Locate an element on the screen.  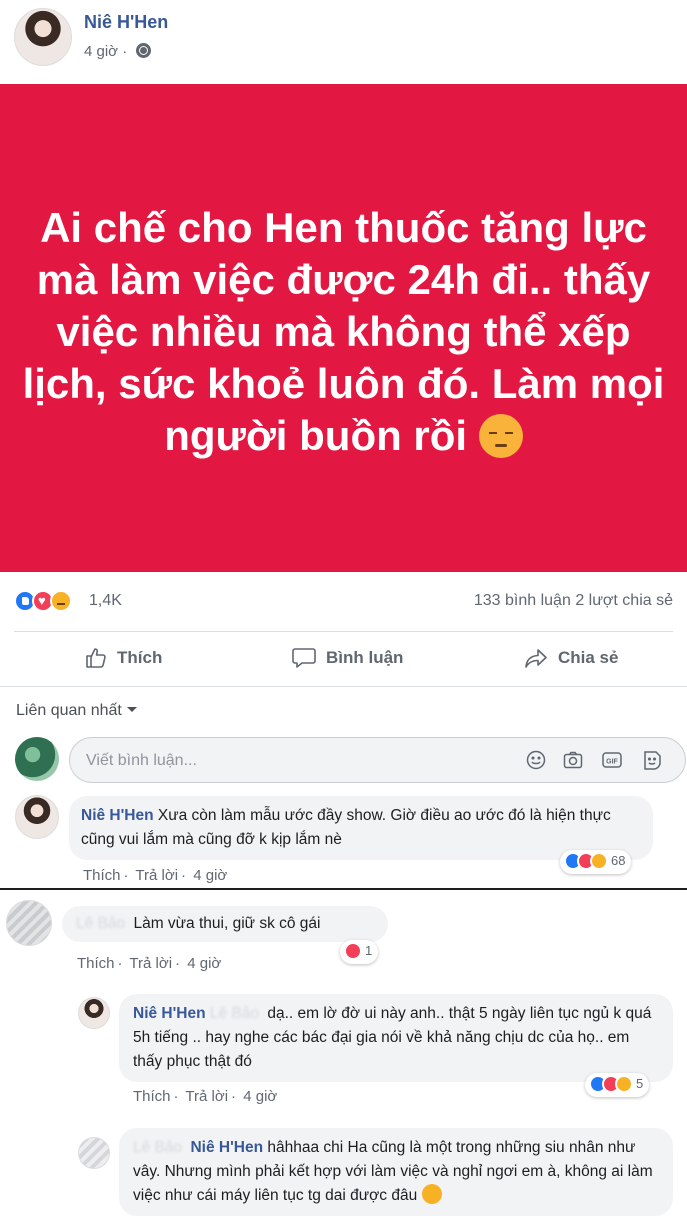
comment-sort-dropdown: Liên quan nhất is located at coordinates (76, 711).